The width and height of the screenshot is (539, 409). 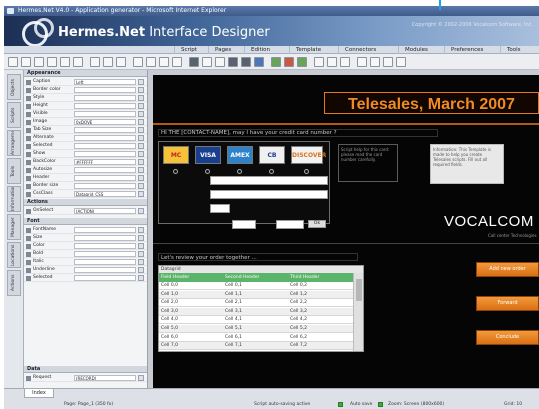 I want to click on card-radio-cb, so click(x=271, y=171).